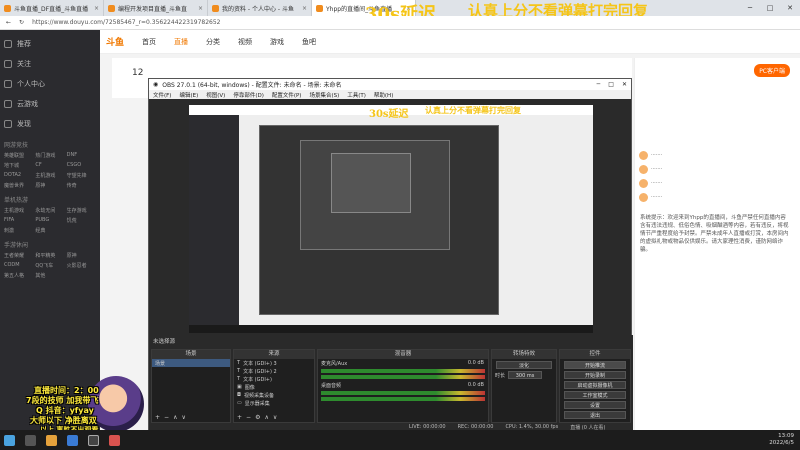  Describe the element at coordinates (8, 64) in the screenshot. I see `heart-icon` at that location.